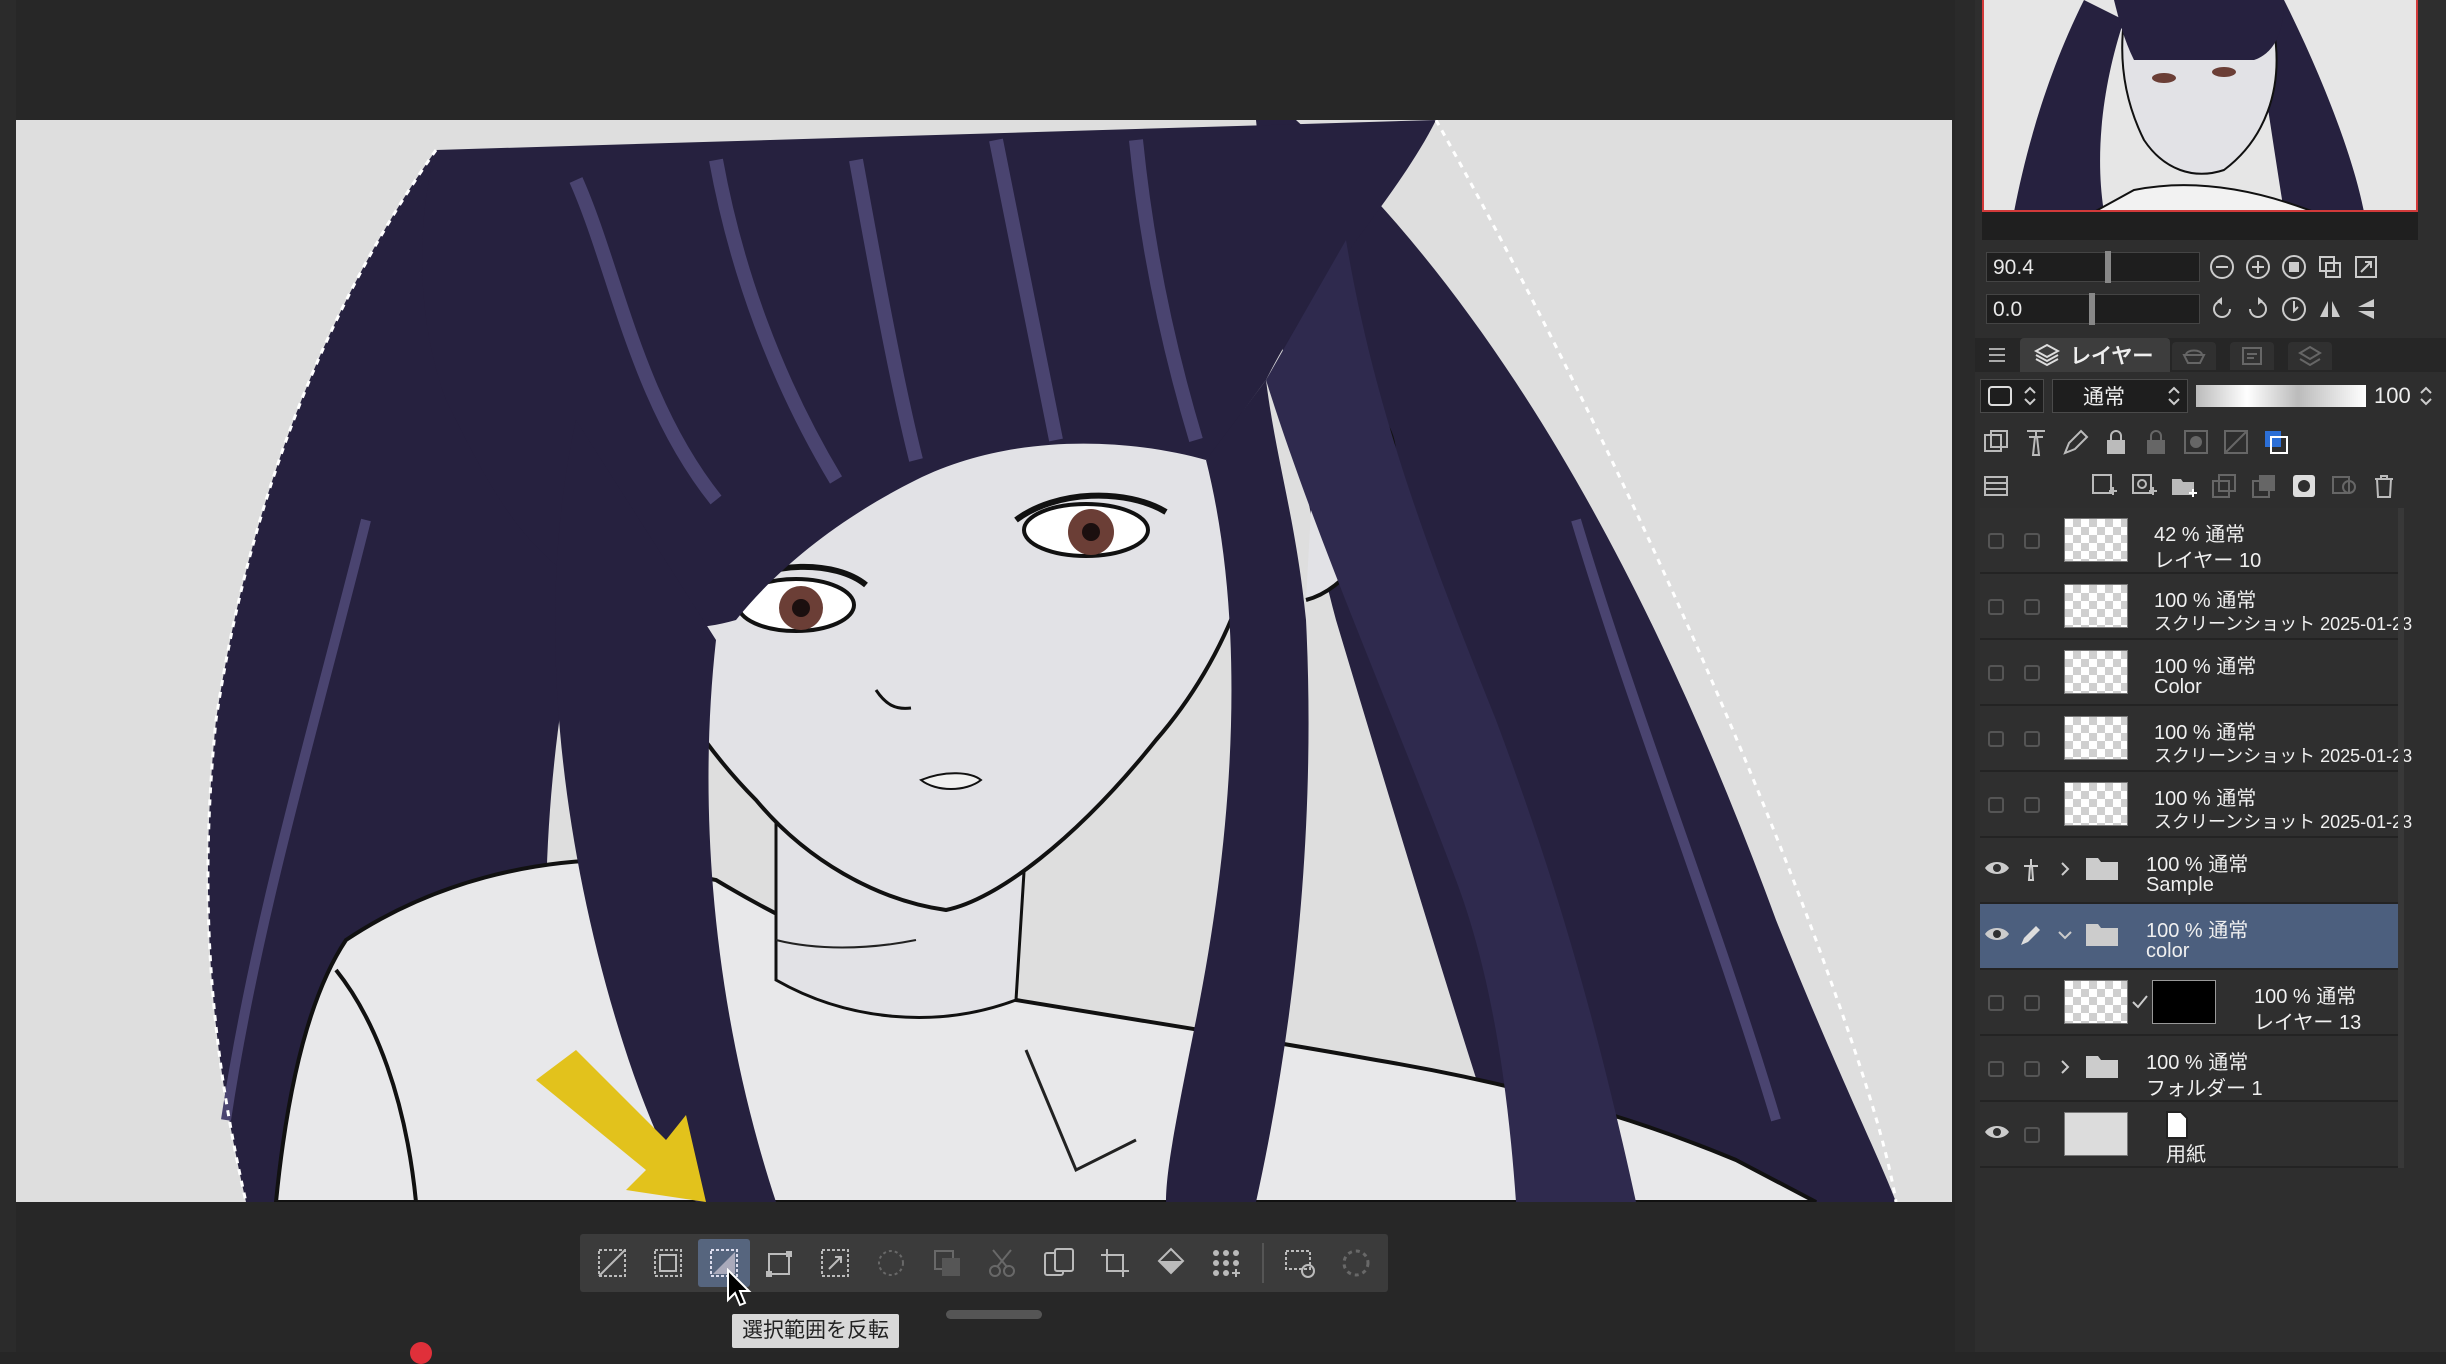 The height and width of the screenshot is (1364, 2446). I want to click on layer-row: 用紙, so click(2190, 1135).